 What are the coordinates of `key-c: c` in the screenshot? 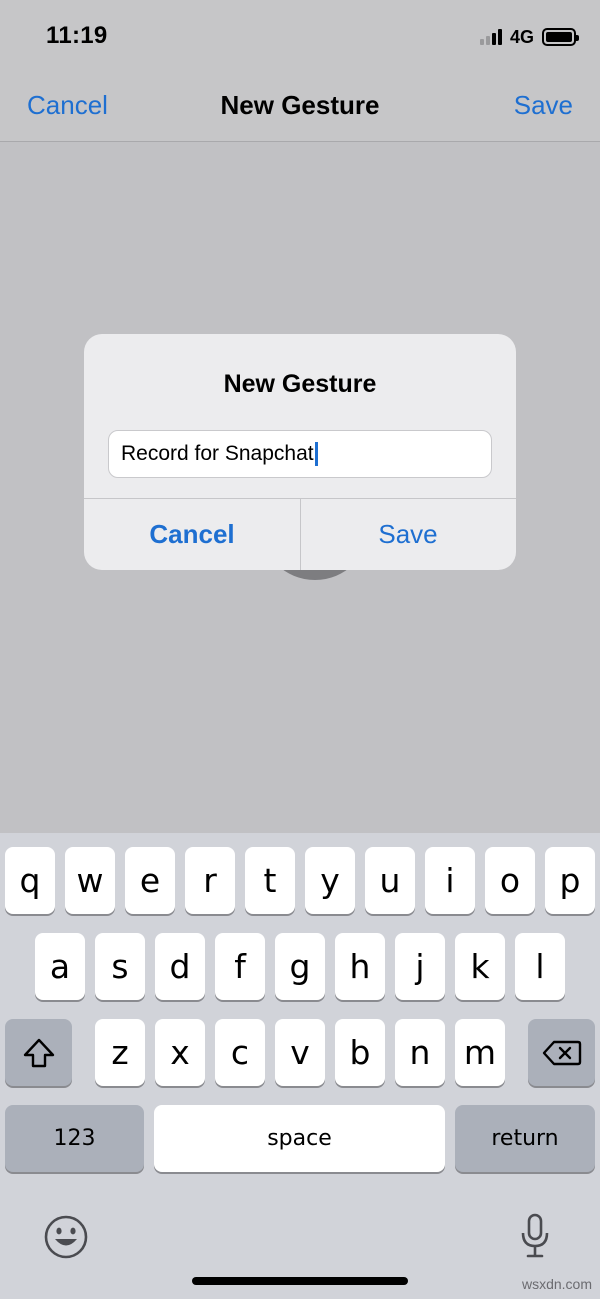 It's located at (240, 1052).